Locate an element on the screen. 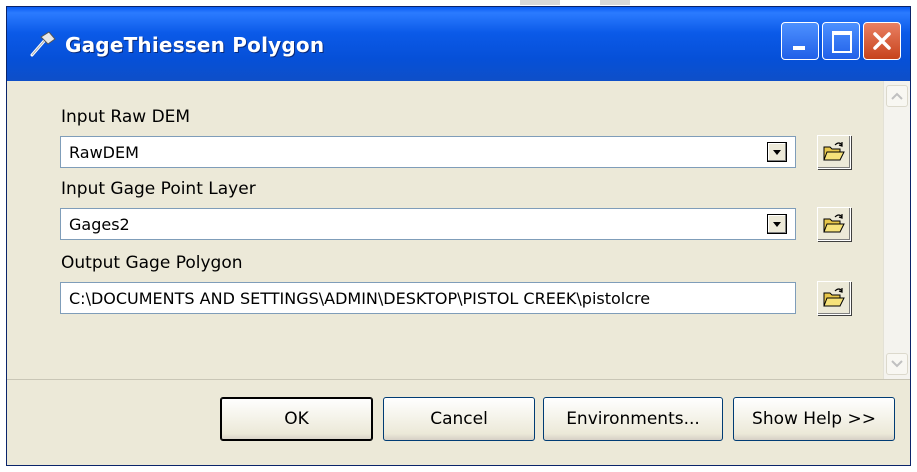 The width and height of the screenshot is (917, 472). ok-button: OK is located at coordinates (296, 419).